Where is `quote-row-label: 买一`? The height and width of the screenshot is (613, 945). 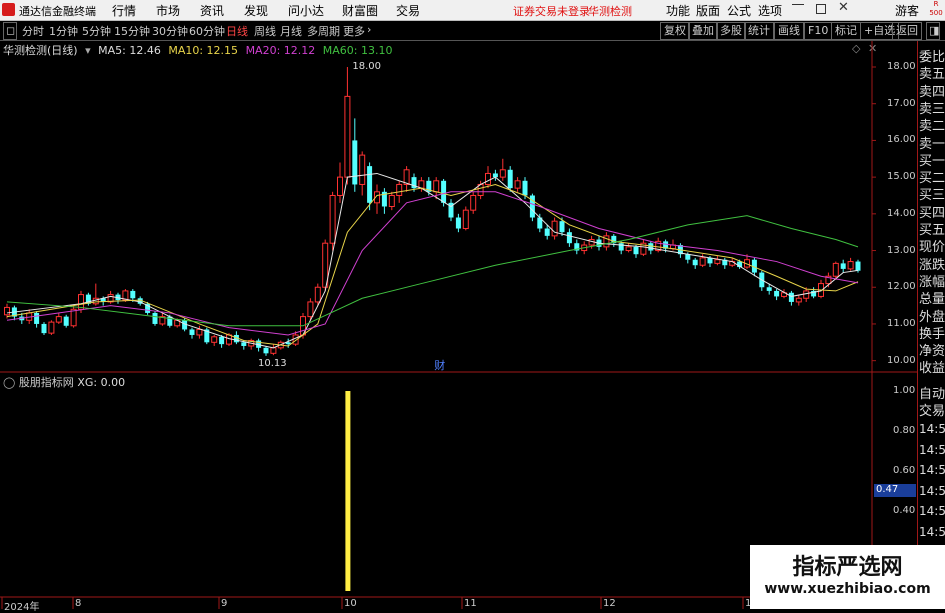 quote-row-label: 买一 is located at coordinates (932, 161).